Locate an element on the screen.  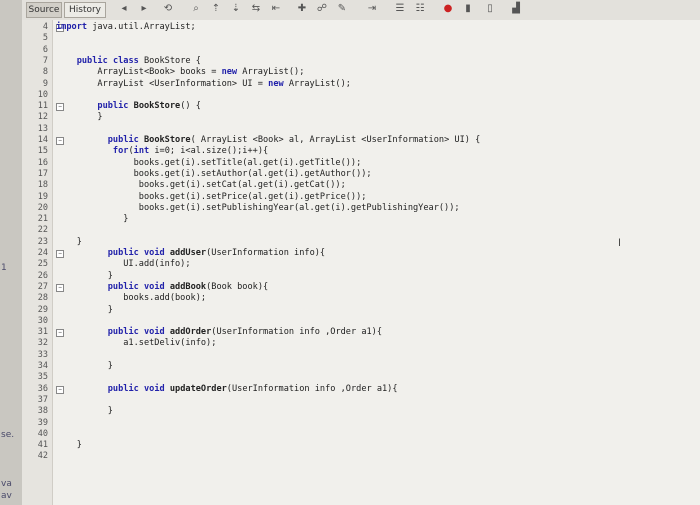
line-number: 35 is located at coordinates (42, 377).